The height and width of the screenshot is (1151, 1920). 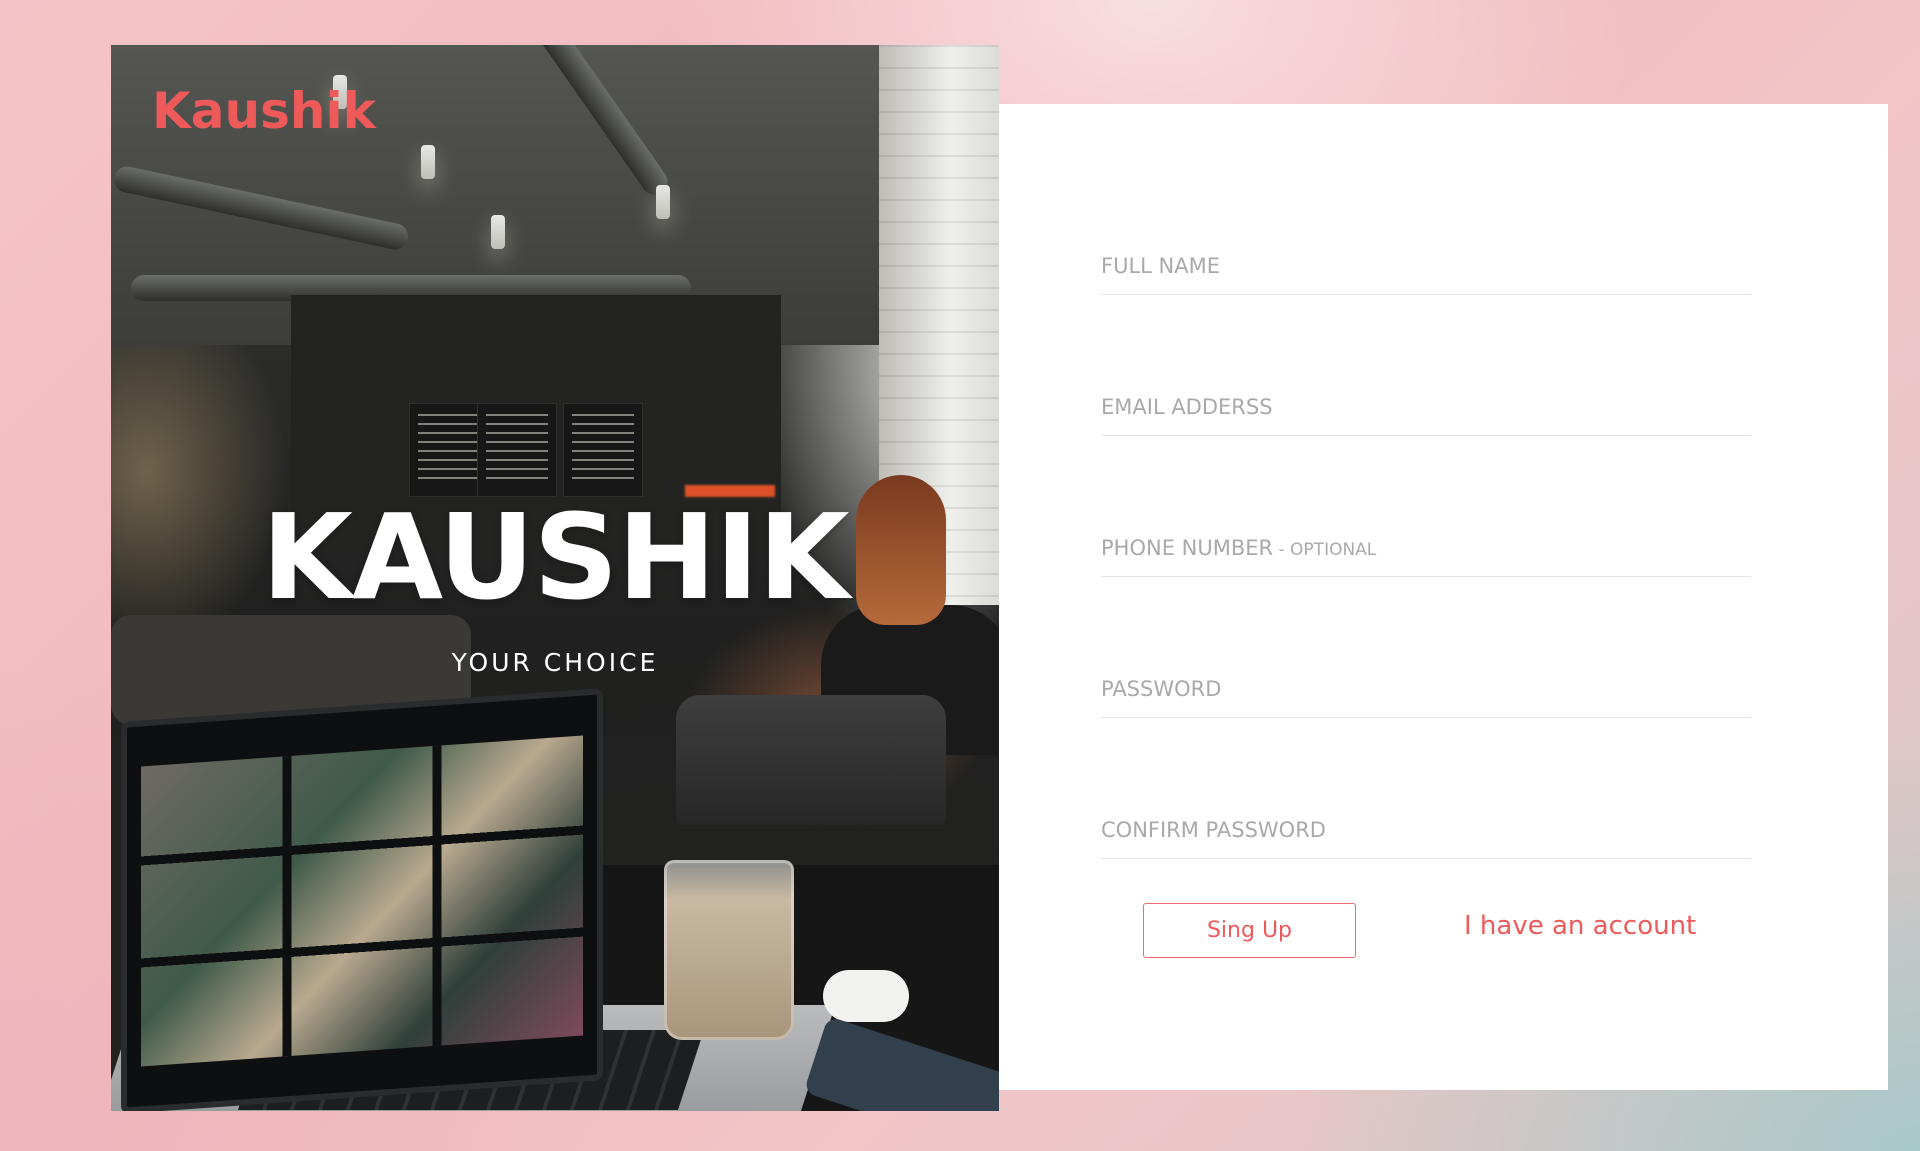 I want to click on have-account-link: I have an account, so click(x=1580, y=926).